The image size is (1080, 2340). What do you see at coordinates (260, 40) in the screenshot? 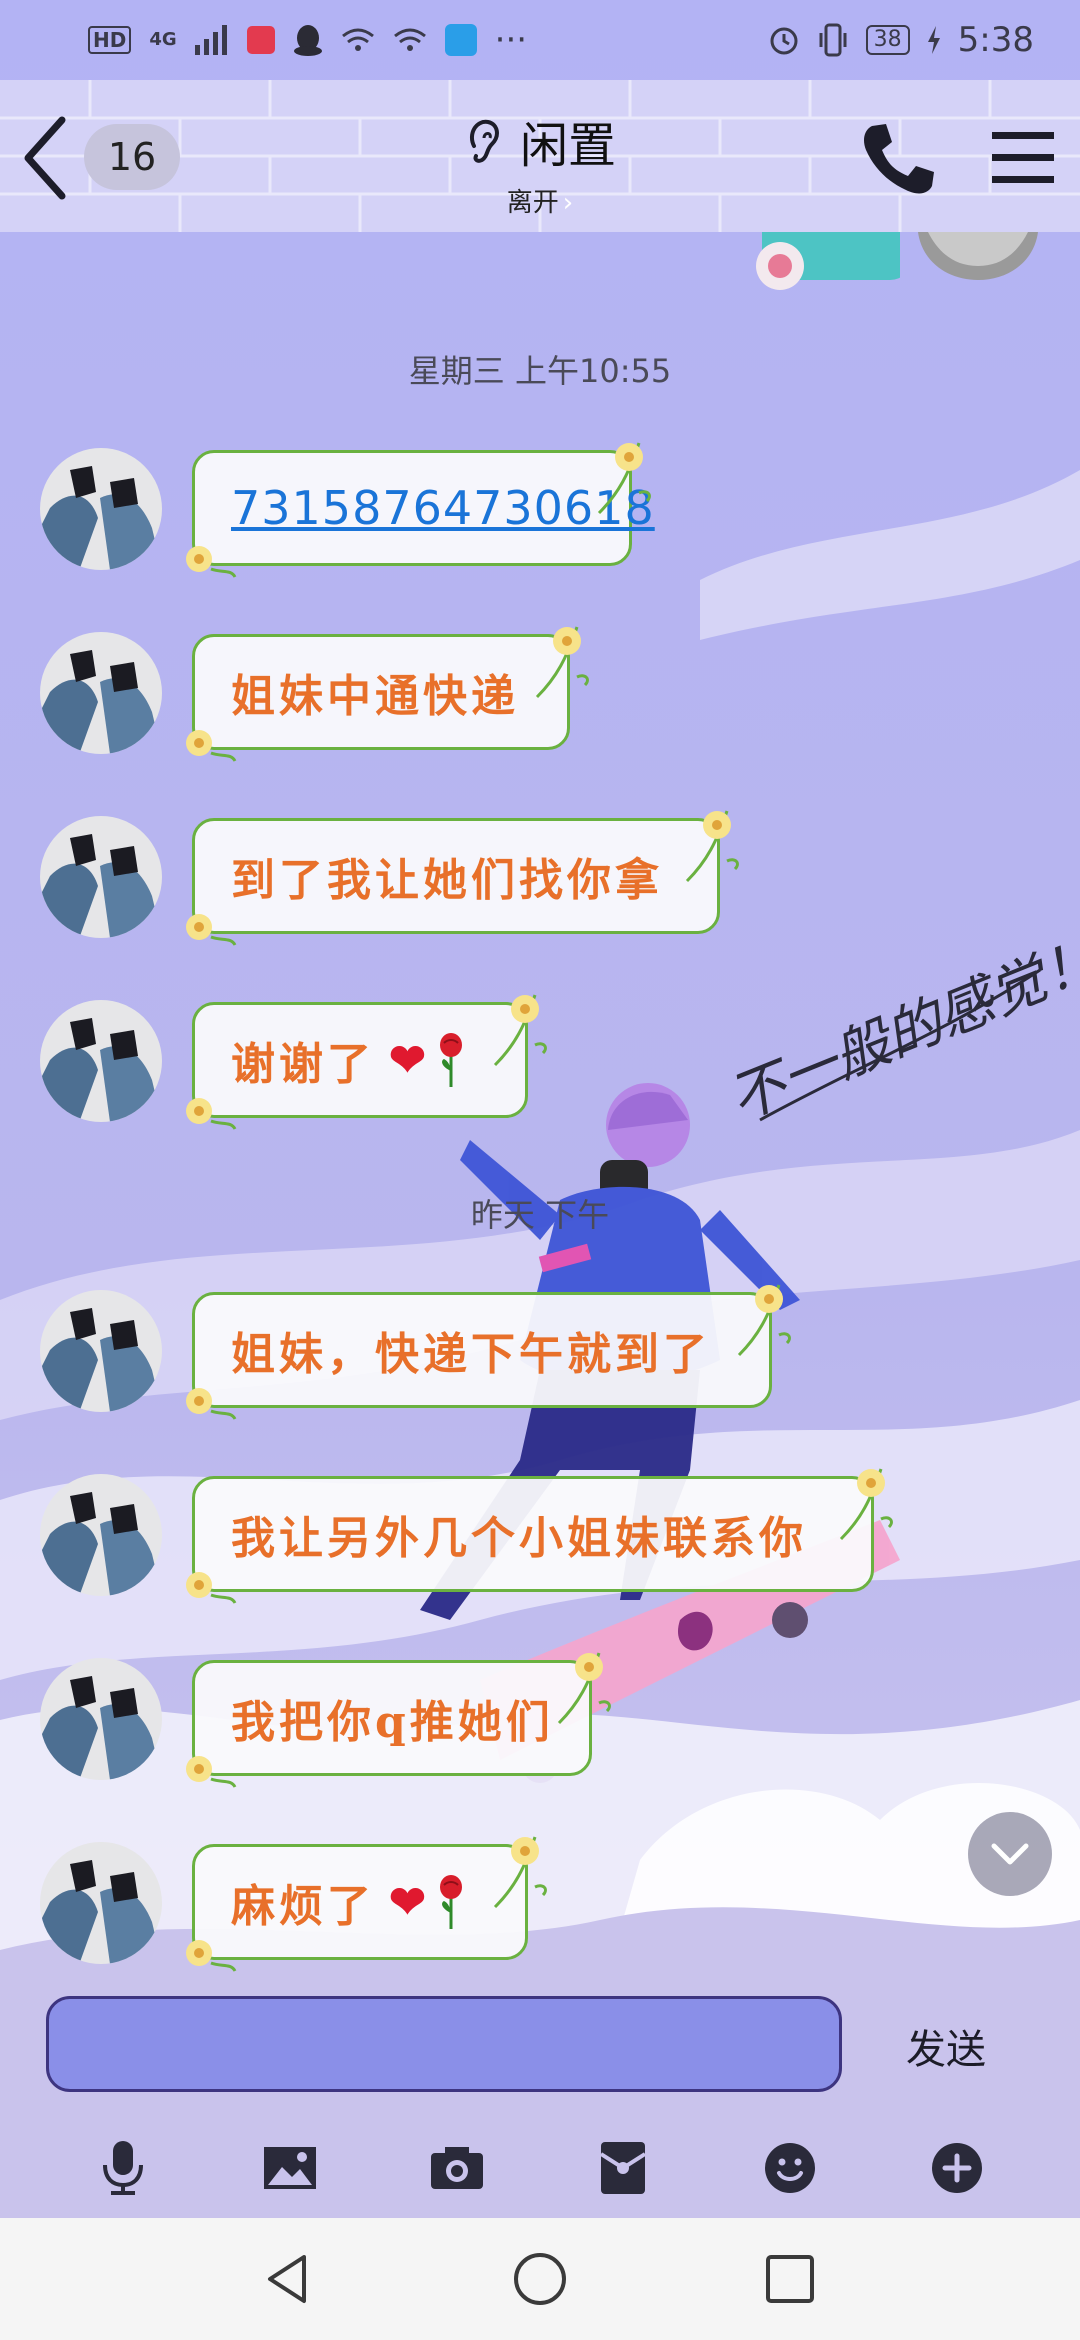
I see `calendar-app-icon` at bounding box center [260, 40].